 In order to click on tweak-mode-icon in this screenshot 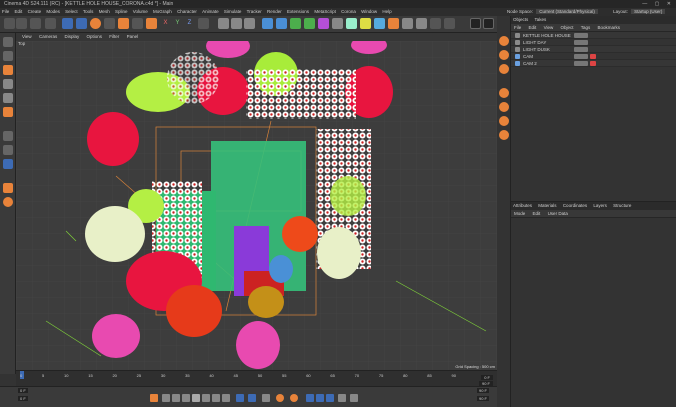, I will do `click(8, 150)`.